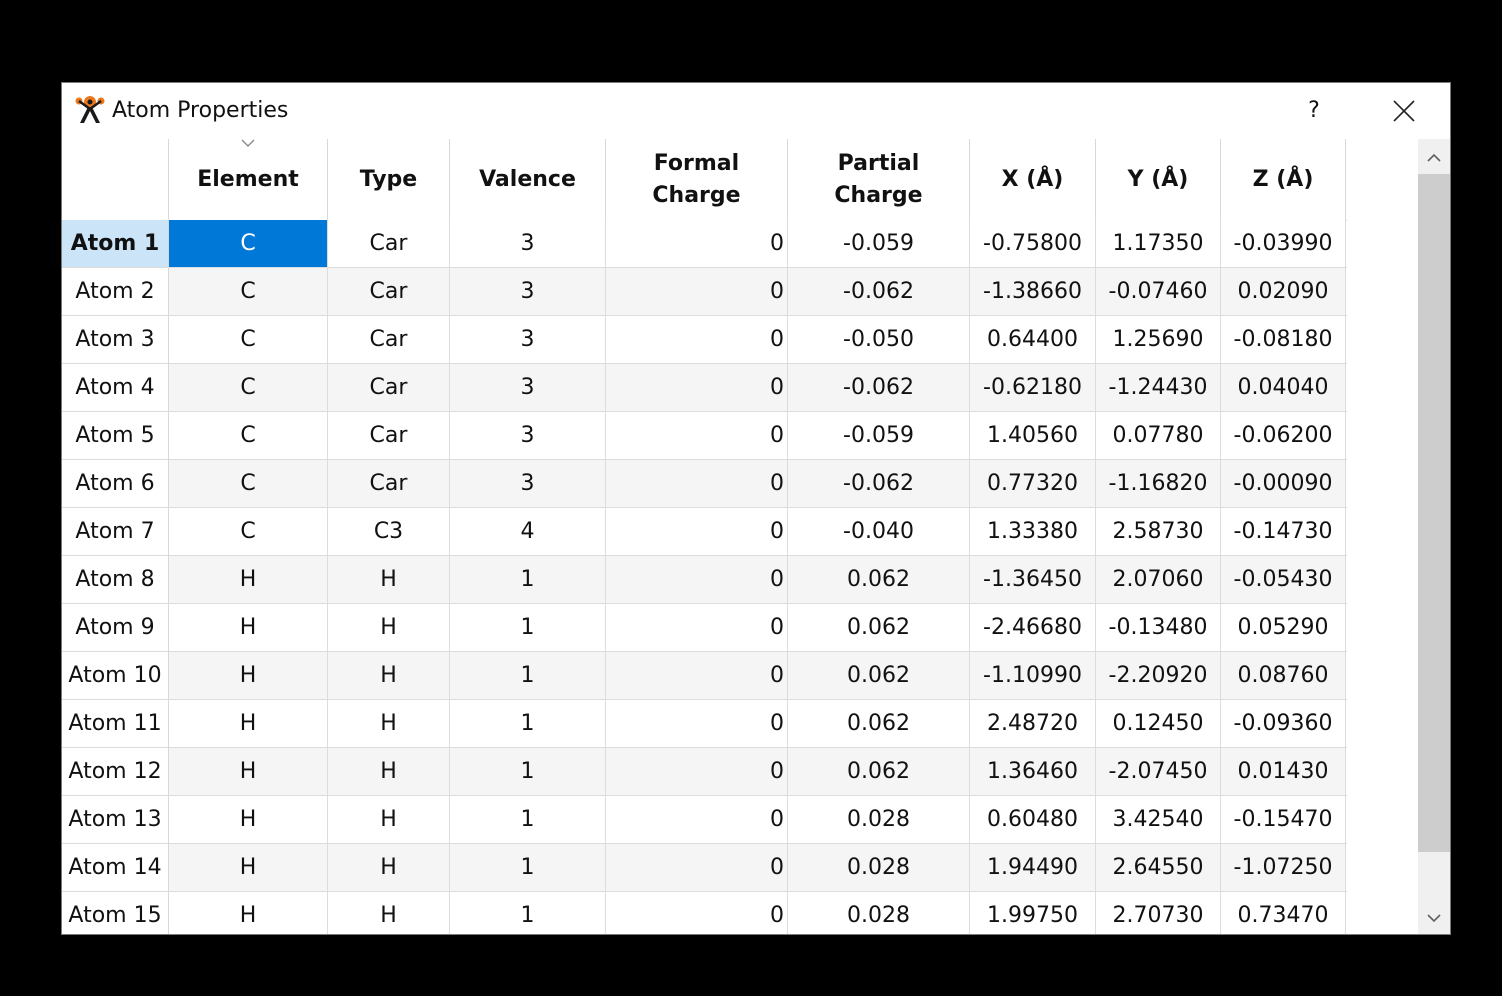 The height and width of the screenshot is (996, 1502). I want to click on table-row: Atom 14 H H 1 0 0.028 1.94490 2.64550 -1.07250, so click(704, 868).